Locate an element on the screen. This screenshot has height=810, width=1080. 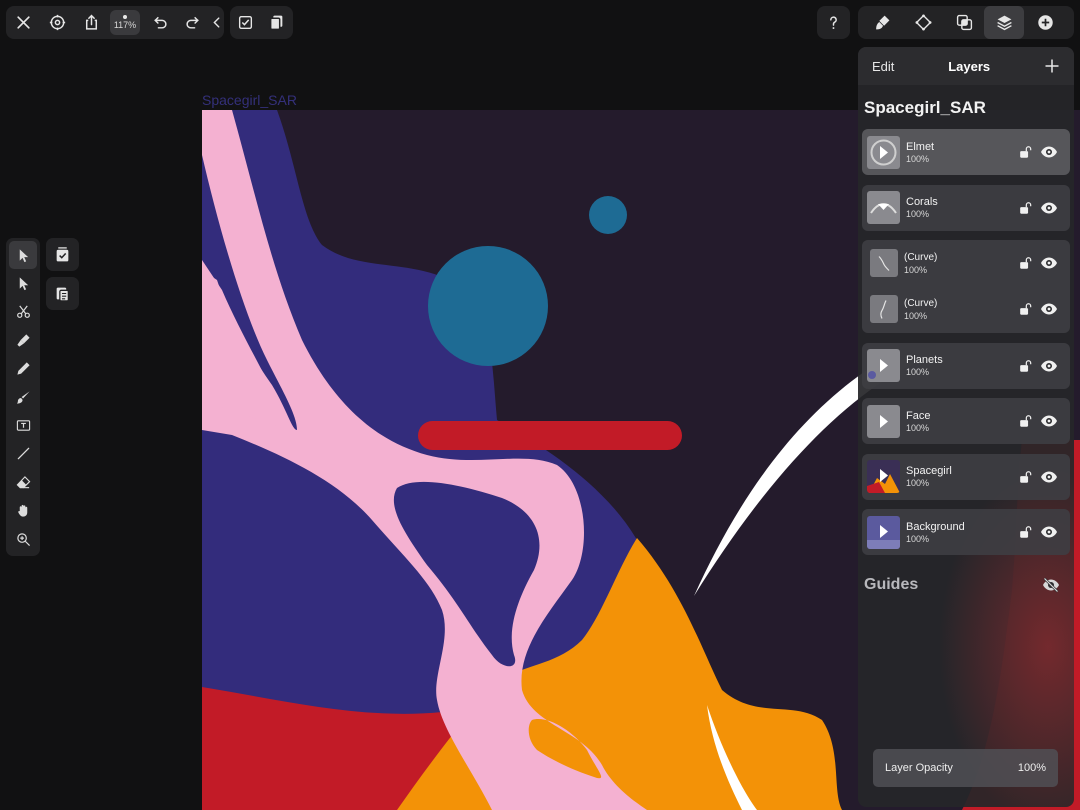
layer-name: Background is located at coordinates (935, 526).